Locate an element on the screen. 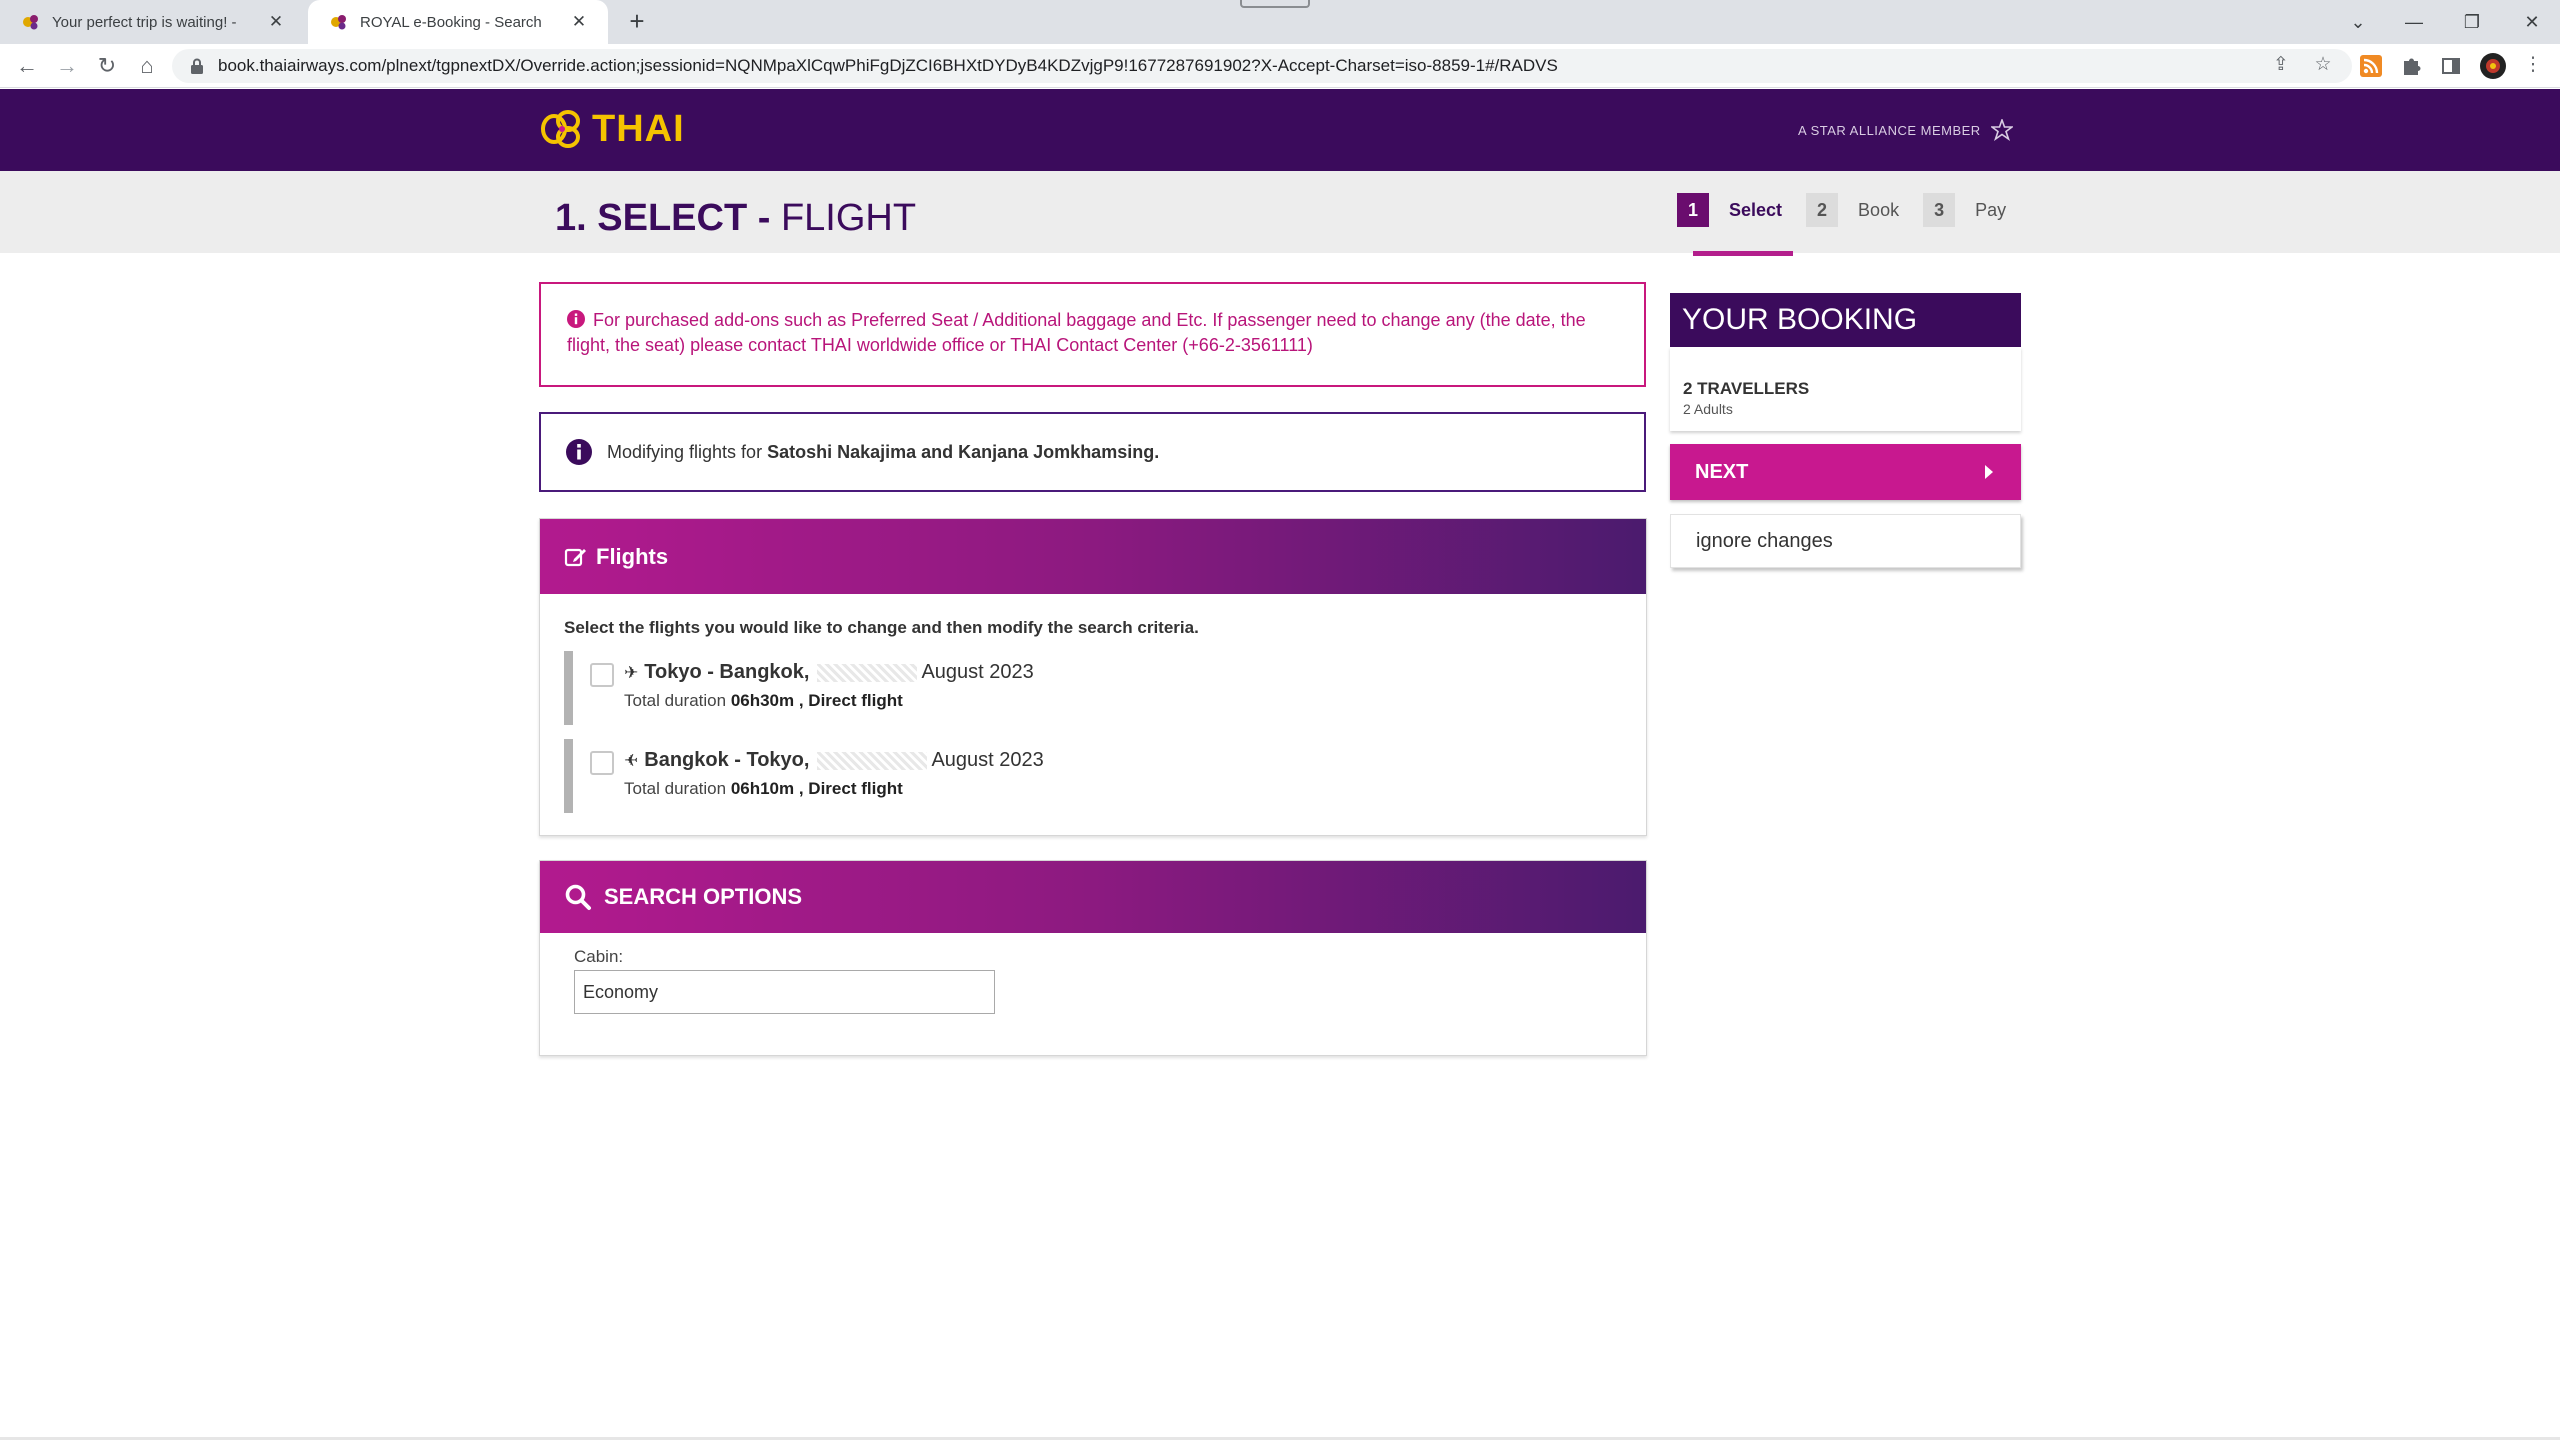 The width and height of the screenshot is (2560, 1440). star-alliance-badge: A STAR ALLIANCE MEMBER is located at coordinates (1905, 130).